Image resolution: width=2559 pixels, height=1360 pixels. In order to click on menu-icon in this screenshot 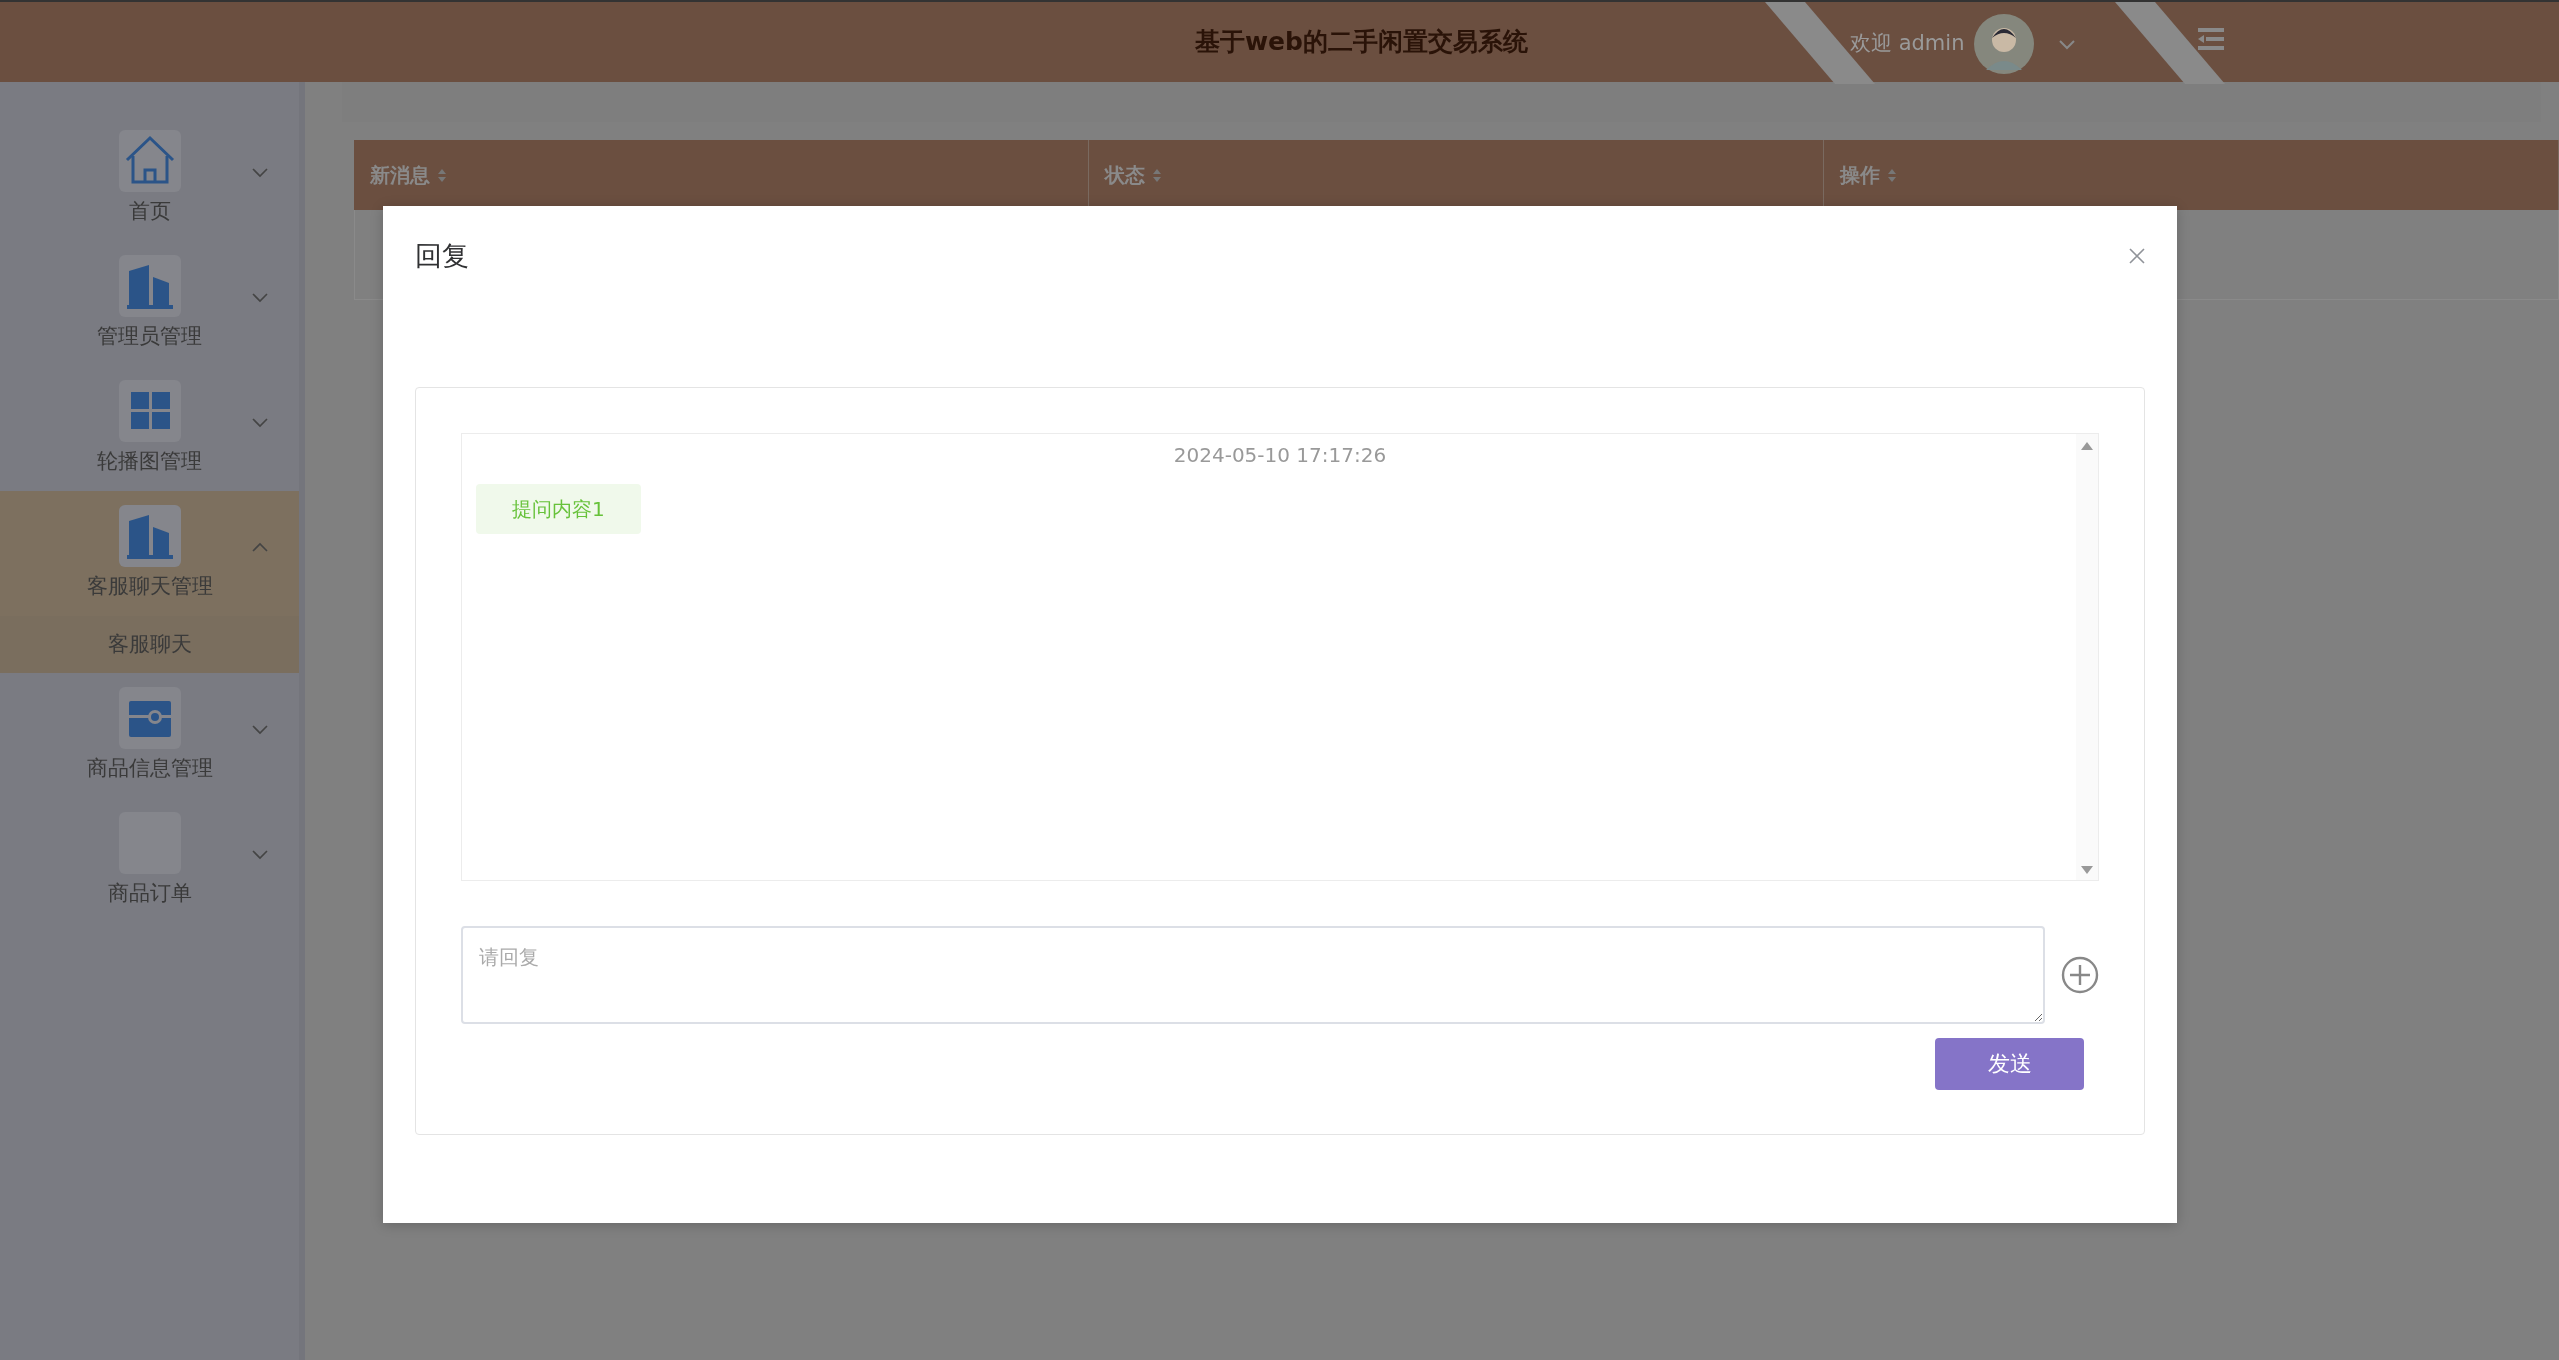, I will do `click(2211, 39)`.